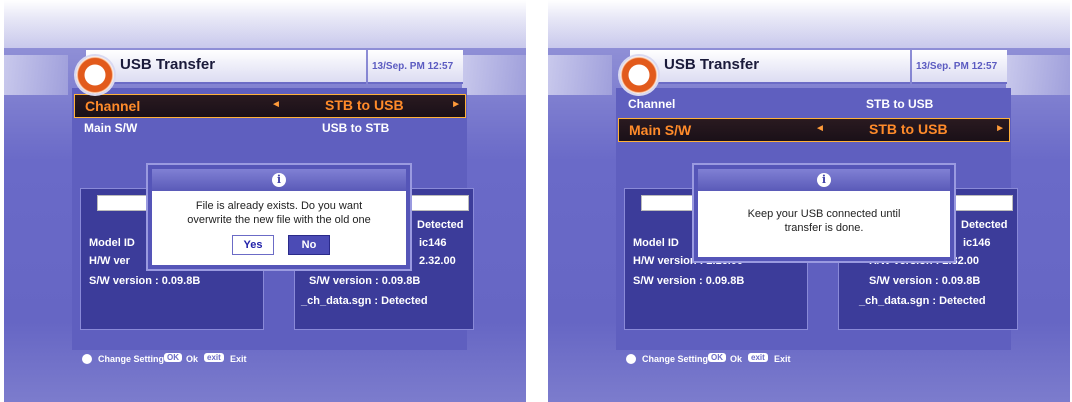 The image size is (1072, 402). Describe the element at coordinates (824, 228) in the screenshot. I see `dialog-line-2: transfer is done.` at that location.